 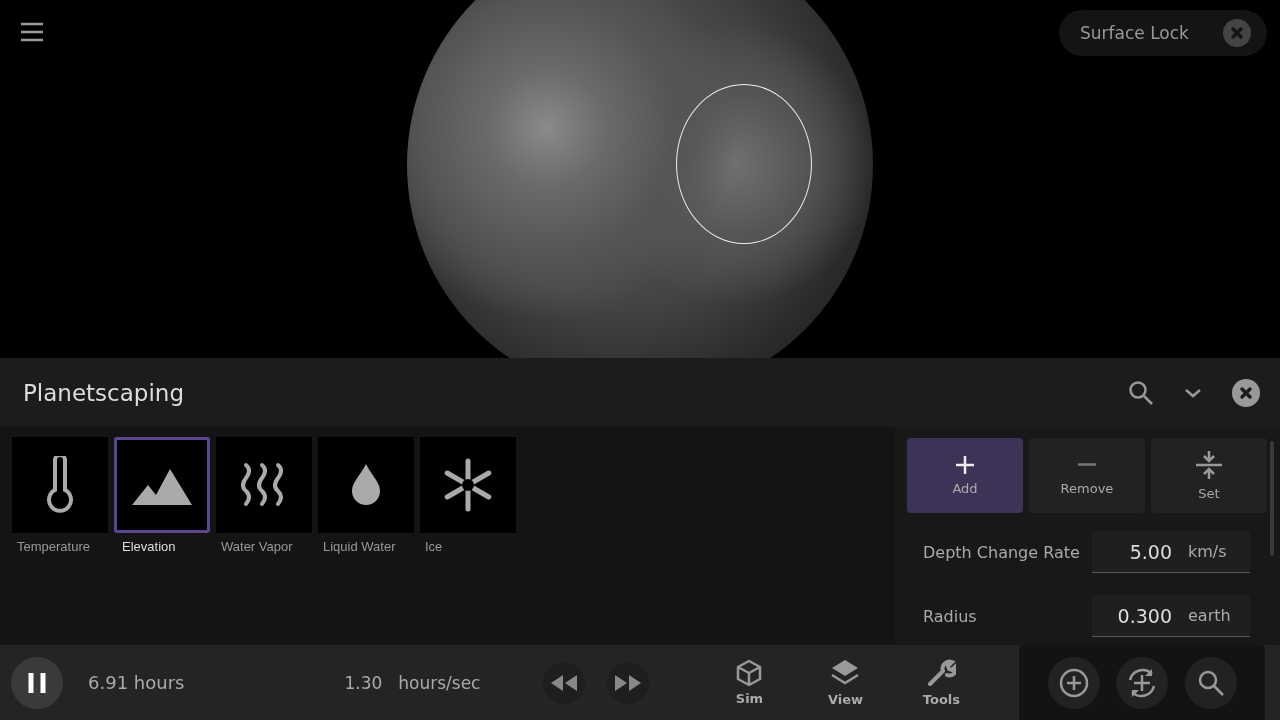 I want to click on layer-label: Liquid Water, so click(x=359, y=546).